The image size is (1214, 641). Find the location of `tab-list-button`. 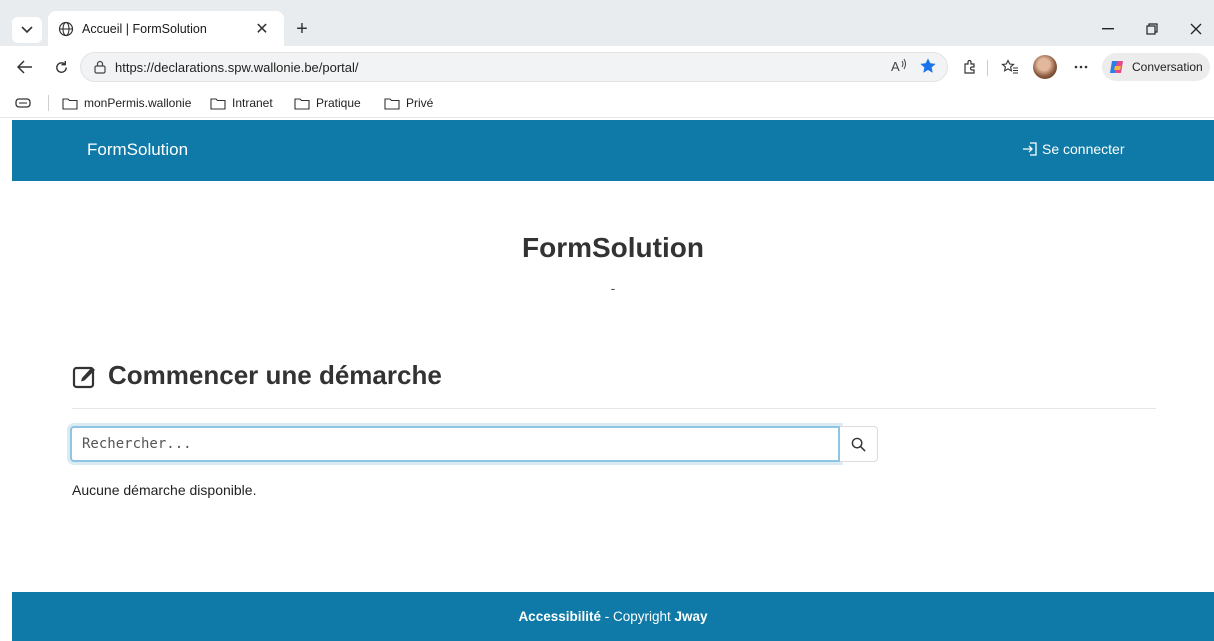

tab-list-button is located at coordinates (27, 30).